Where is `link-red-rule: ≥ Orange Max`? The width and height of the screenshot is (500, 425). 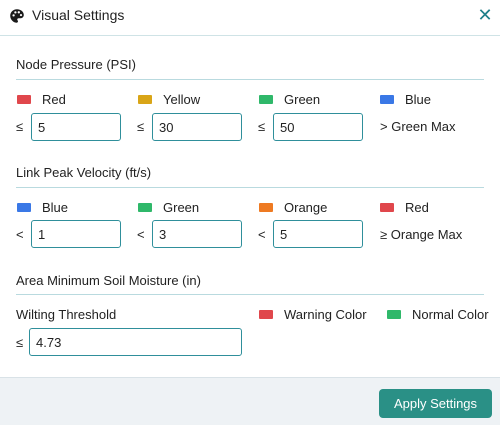 link-red-rule: ≥ Orange Max is located at coordinates (421, 234).